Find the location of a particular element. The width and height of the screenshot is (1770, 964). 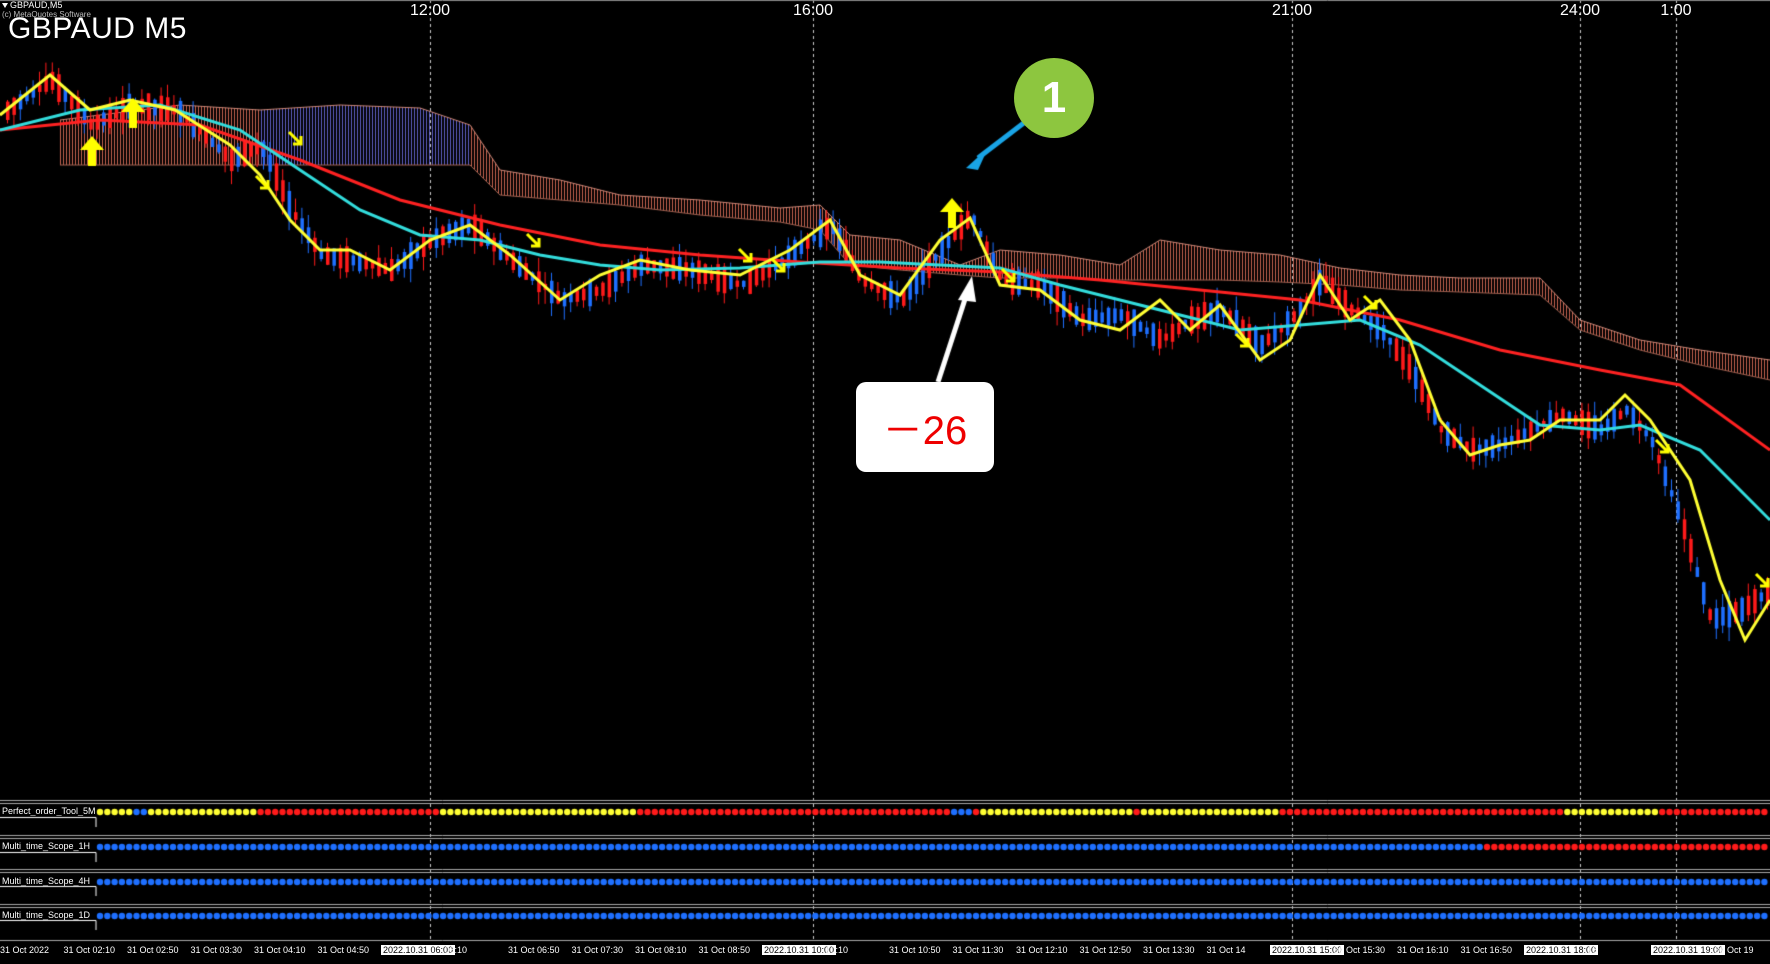

dropdown-triangle-icon is located at coordinates (5, 6).